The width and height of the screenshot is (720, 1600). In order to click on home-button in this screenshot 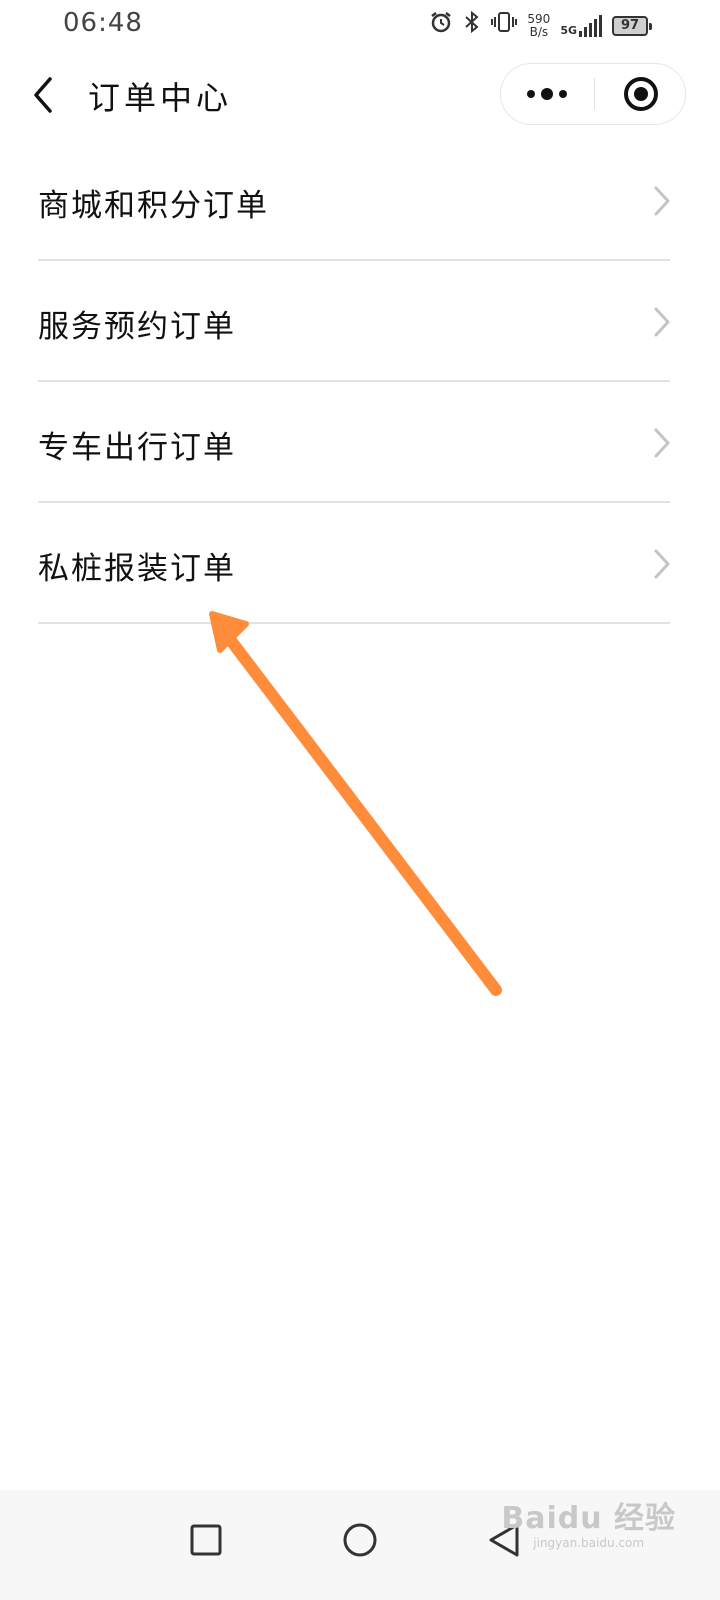, I will do `click(360, 1540)`.